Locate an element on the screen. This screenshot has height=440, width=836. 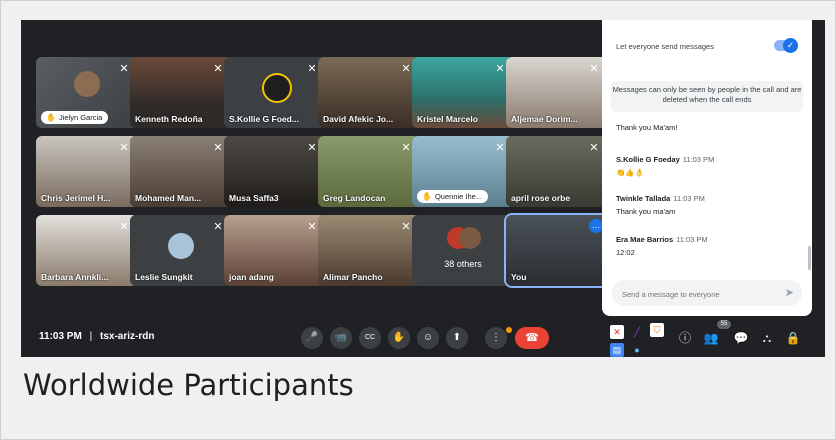
chat-message: S.Kollie G Foeday 11:03 PM 👏👍👌 is located at coordinates (706, 166).